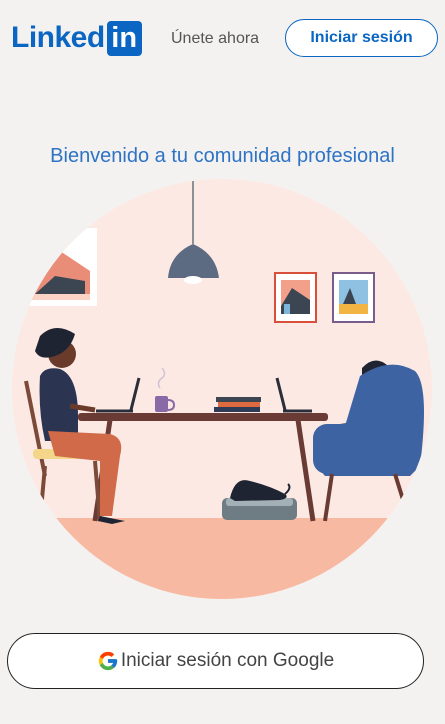 Image resolution: width=445 pixels, height=724 pixels. I want to click on logo-in-box: in, so click(124, 38).